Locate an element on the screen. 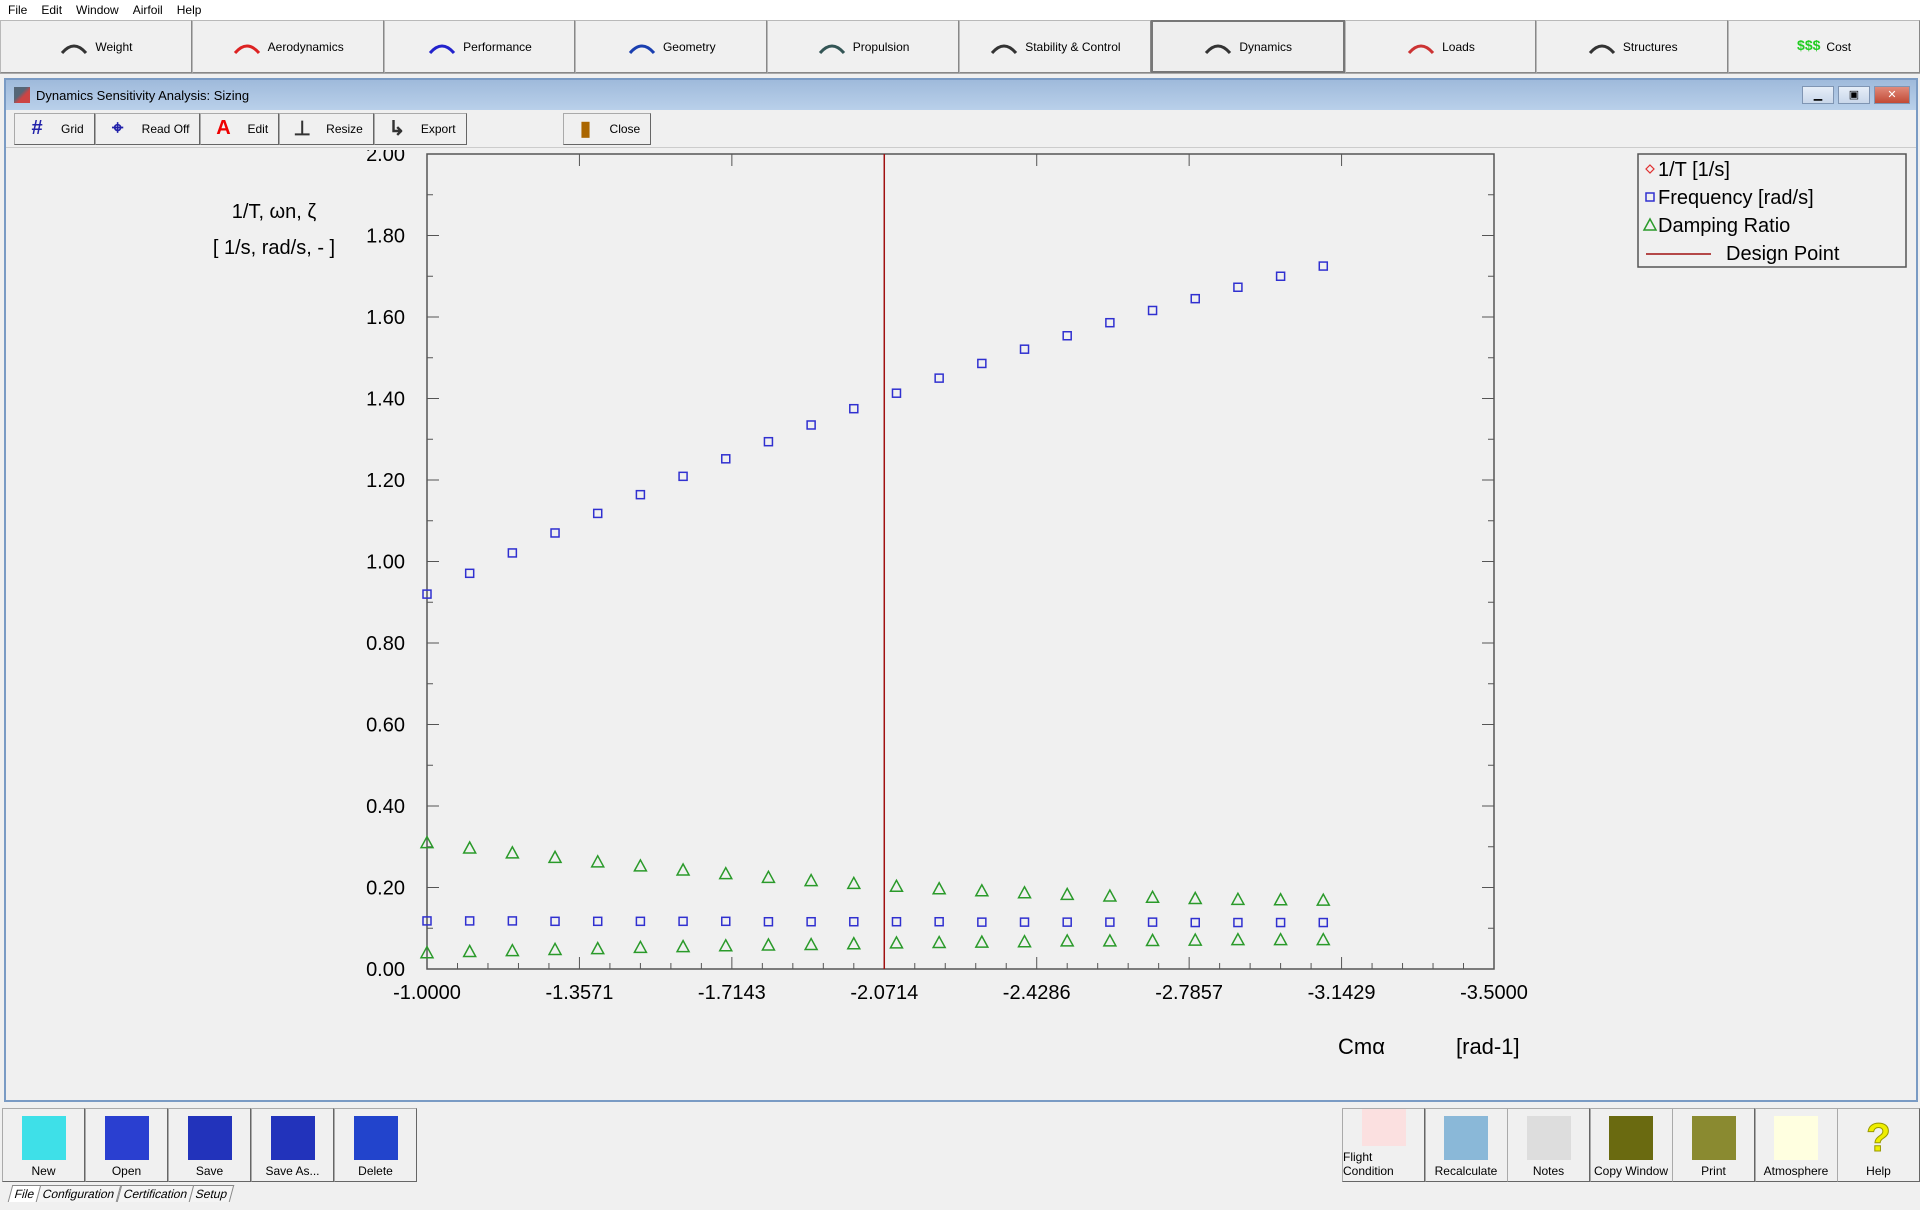 This screenshot has height=1210, width=1920. button-label: Delete is located at coordinates (375, 1171).